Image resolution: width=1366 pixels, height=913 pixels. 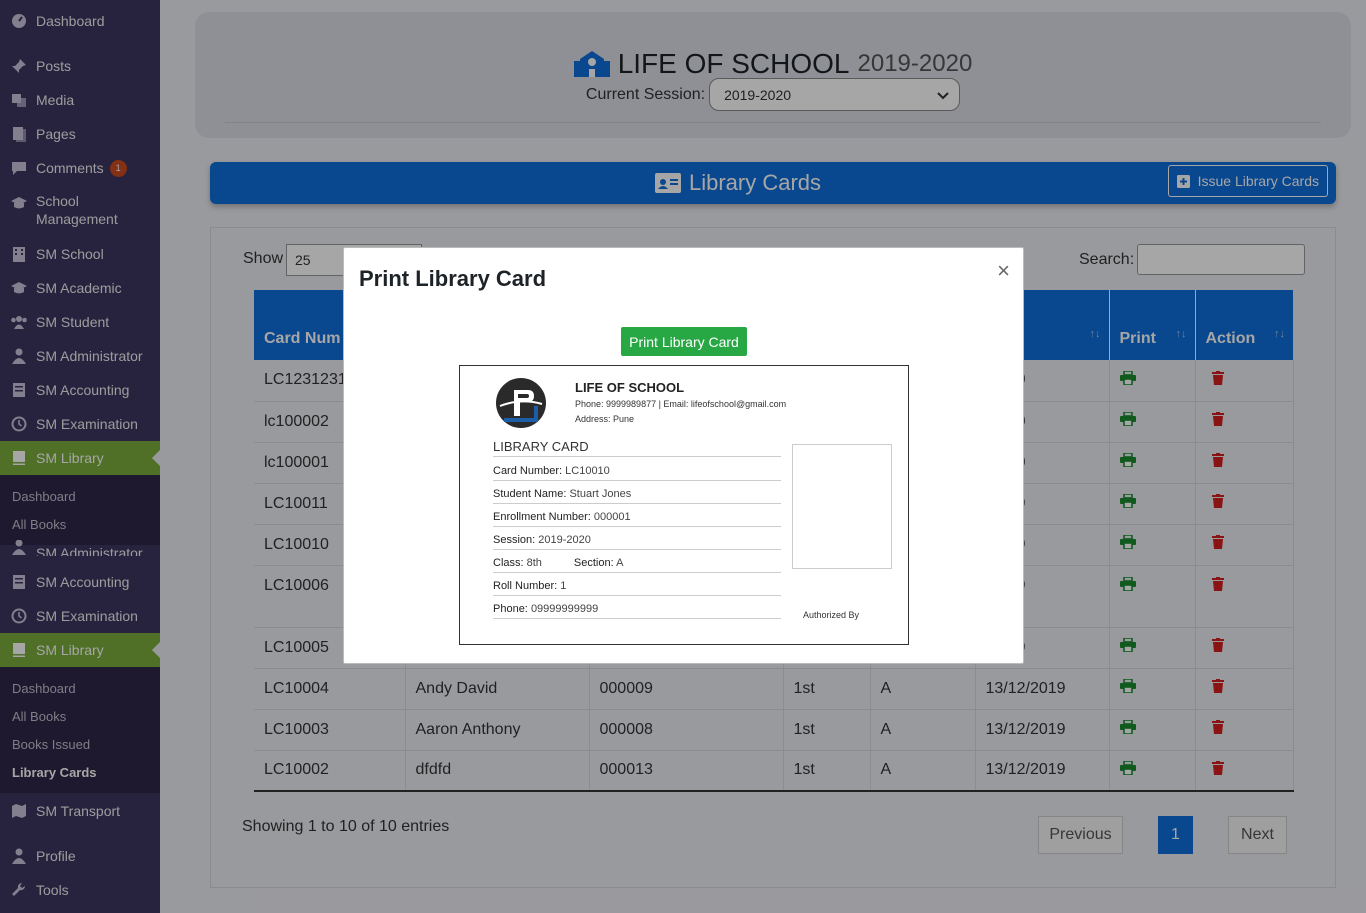 What do you see at coordinates (564, 609) in the screenshot?
I see `card-field-value: 09999999999` at bounding box center [564, 609].